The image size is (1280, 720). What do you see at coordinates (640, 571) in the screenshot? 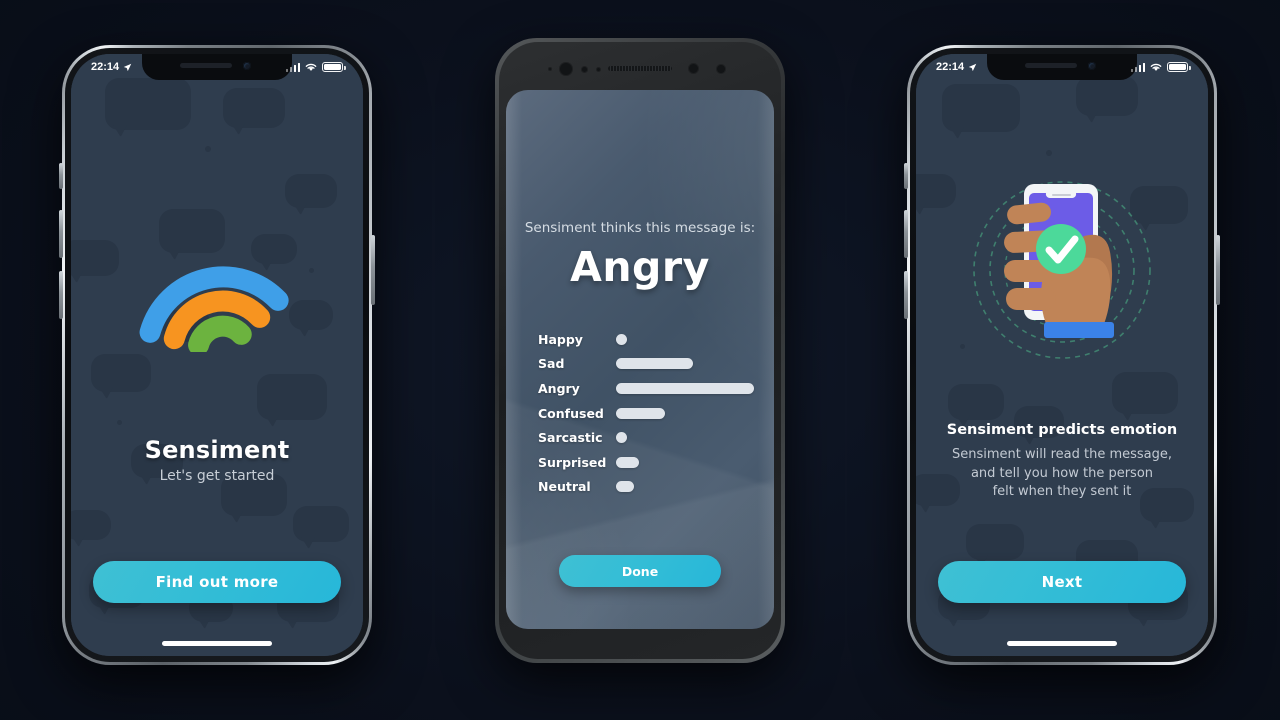
I see `done-button: Done` at bounding box center [640, 571].